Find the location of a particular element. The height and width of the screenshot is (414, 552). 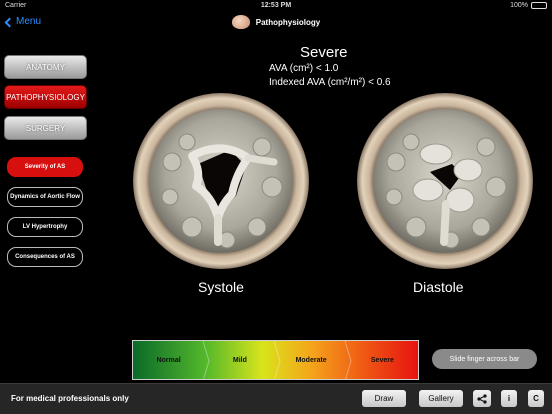

anatomy-label: ANATOMY is located at coordinates (45, 67).